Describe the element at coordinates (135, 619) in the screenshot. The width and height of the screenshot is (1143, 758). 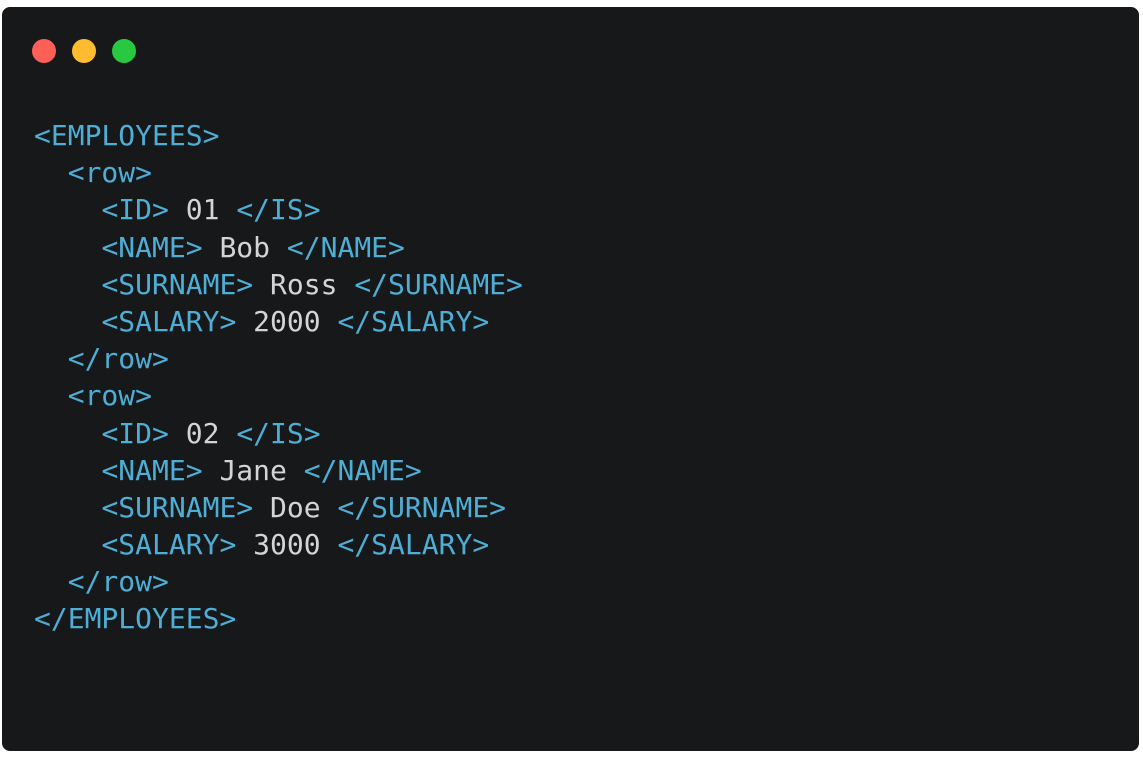
I see `employees-close-tag: </EMPLOYEES>` at that location.